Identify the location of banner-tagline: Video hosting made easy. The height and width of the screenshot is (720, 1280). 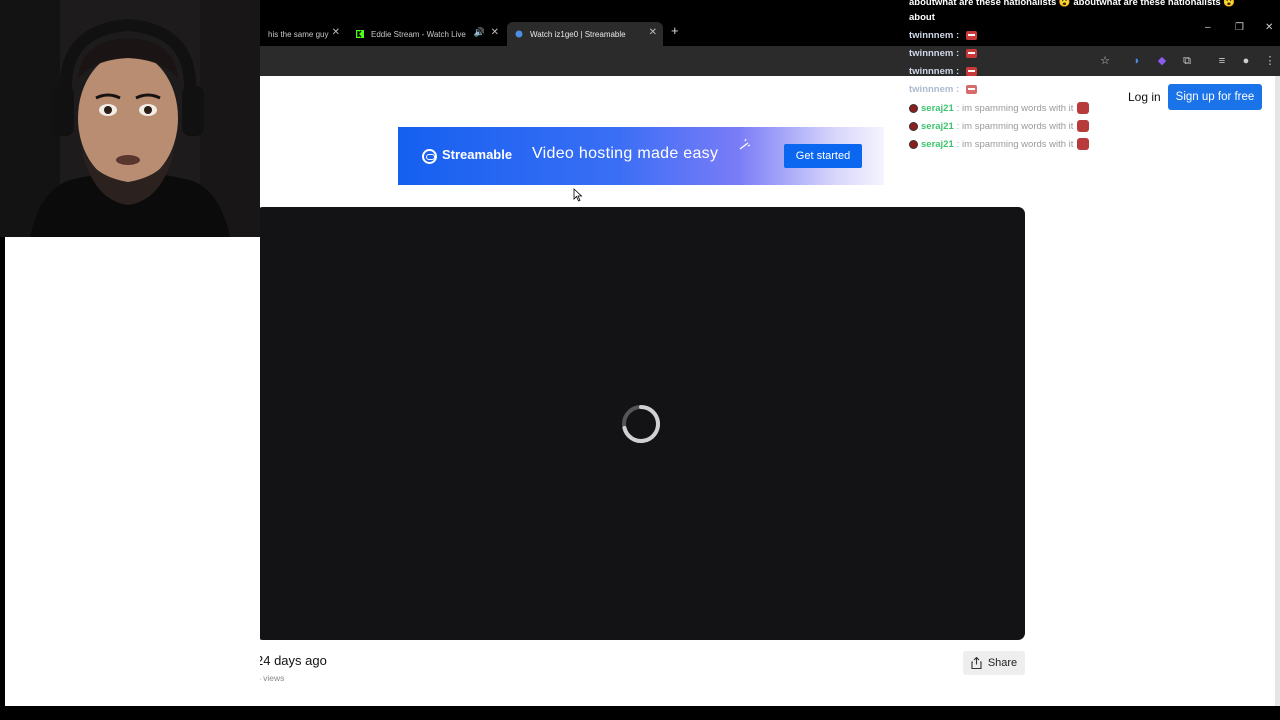
(625, 153).